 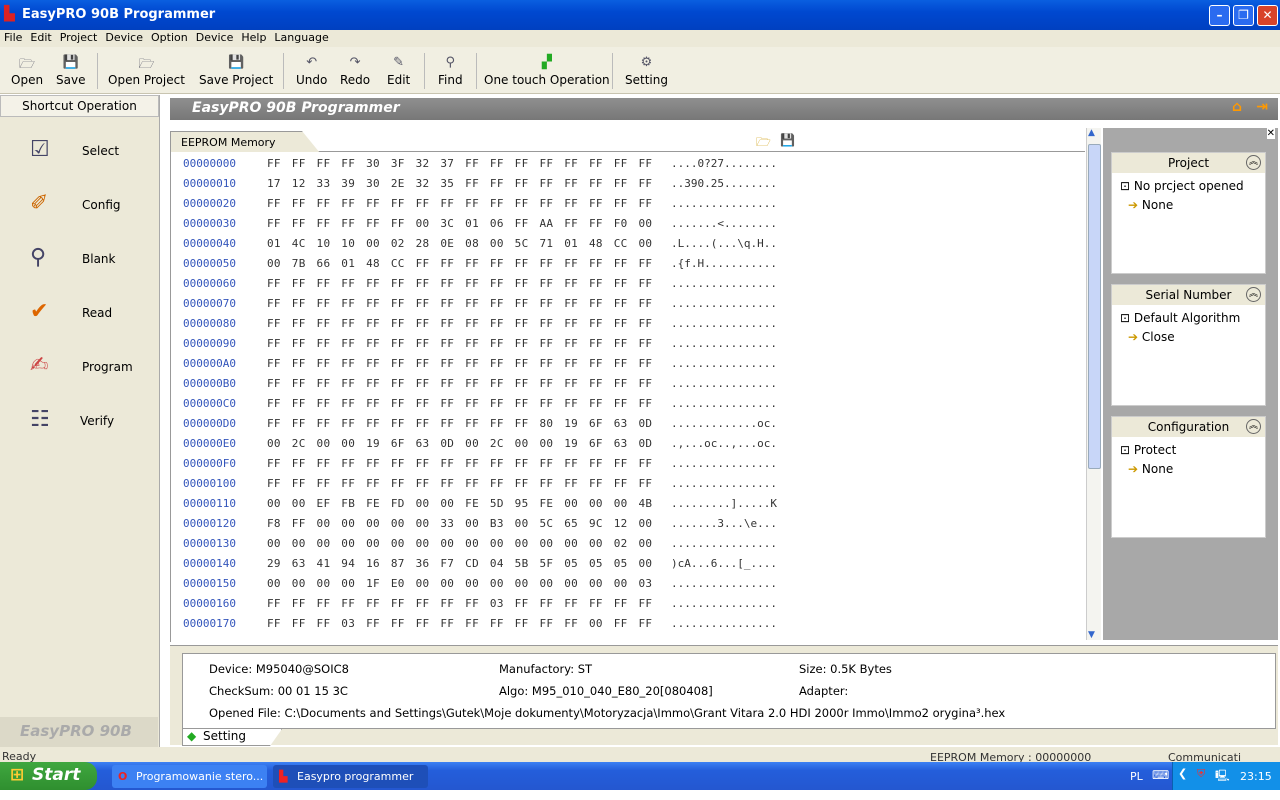 What do you see at coordinates (1262, 107) in the screenshot?
I see `collapse-icon: ⇥` at bounding box center [1262, 107].